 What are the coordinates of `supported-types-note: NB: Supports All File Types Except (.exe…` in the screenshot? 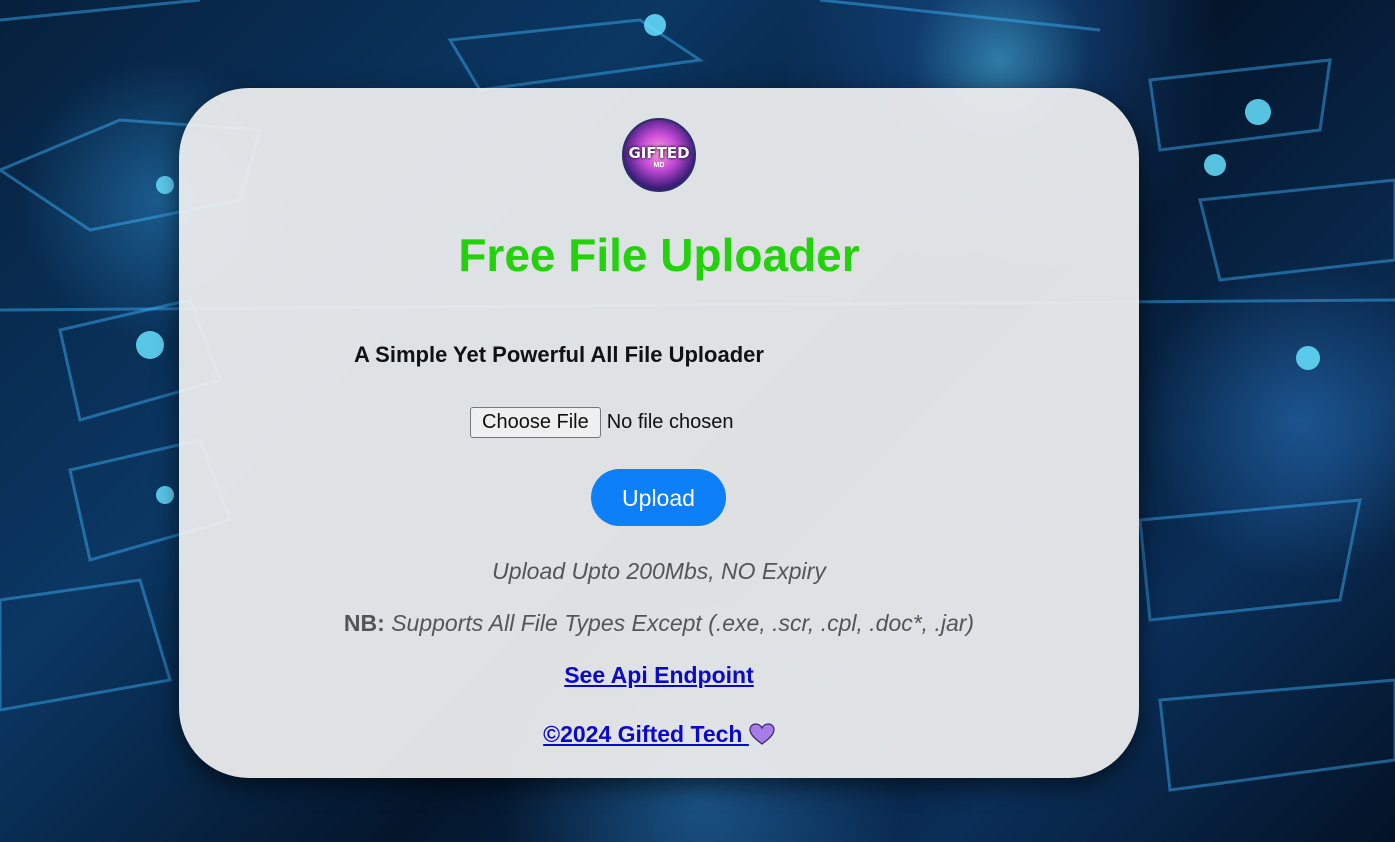 It's located at (659, 623).